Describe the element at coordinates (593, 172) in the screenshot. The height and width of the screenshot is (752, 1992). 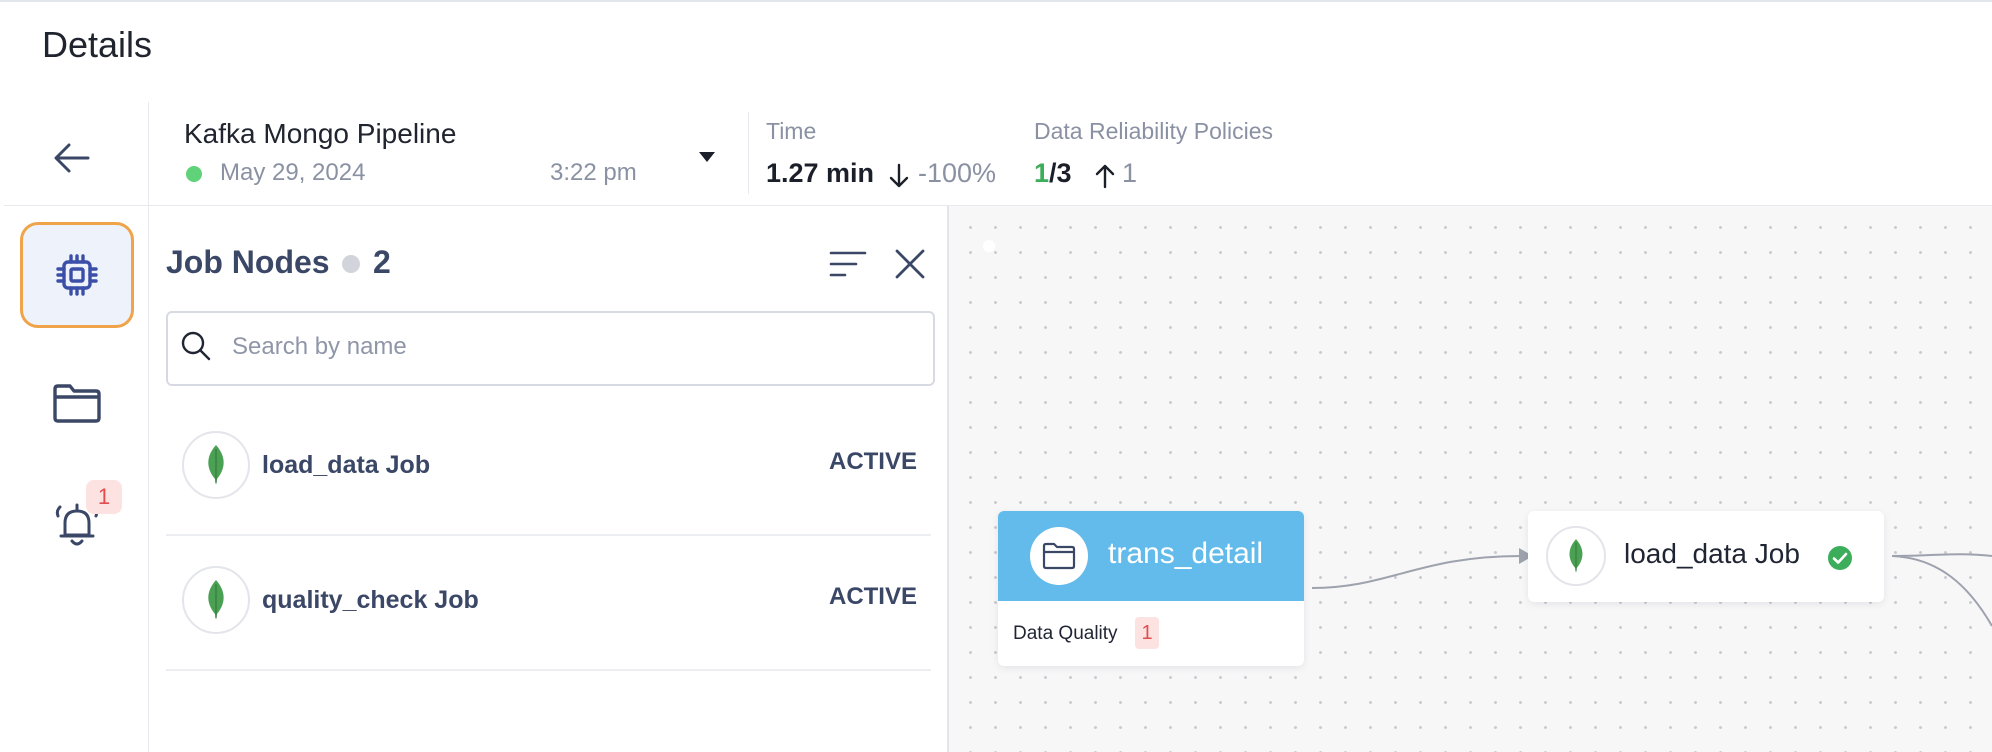
I see `pipeline-time: 3:22 pm` at that location.